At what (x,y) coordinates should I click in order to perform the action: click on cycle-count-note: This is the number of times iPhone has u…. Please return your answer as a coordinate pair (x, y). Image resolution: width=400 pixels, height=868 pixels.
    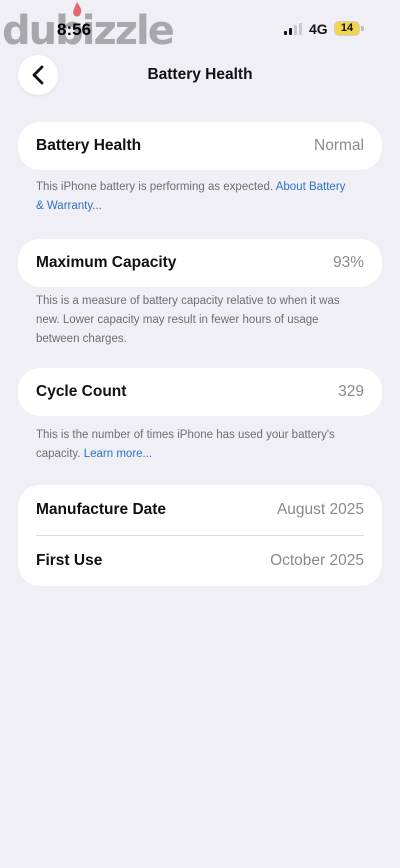
    Looking at the image, I should click on (196, 445).